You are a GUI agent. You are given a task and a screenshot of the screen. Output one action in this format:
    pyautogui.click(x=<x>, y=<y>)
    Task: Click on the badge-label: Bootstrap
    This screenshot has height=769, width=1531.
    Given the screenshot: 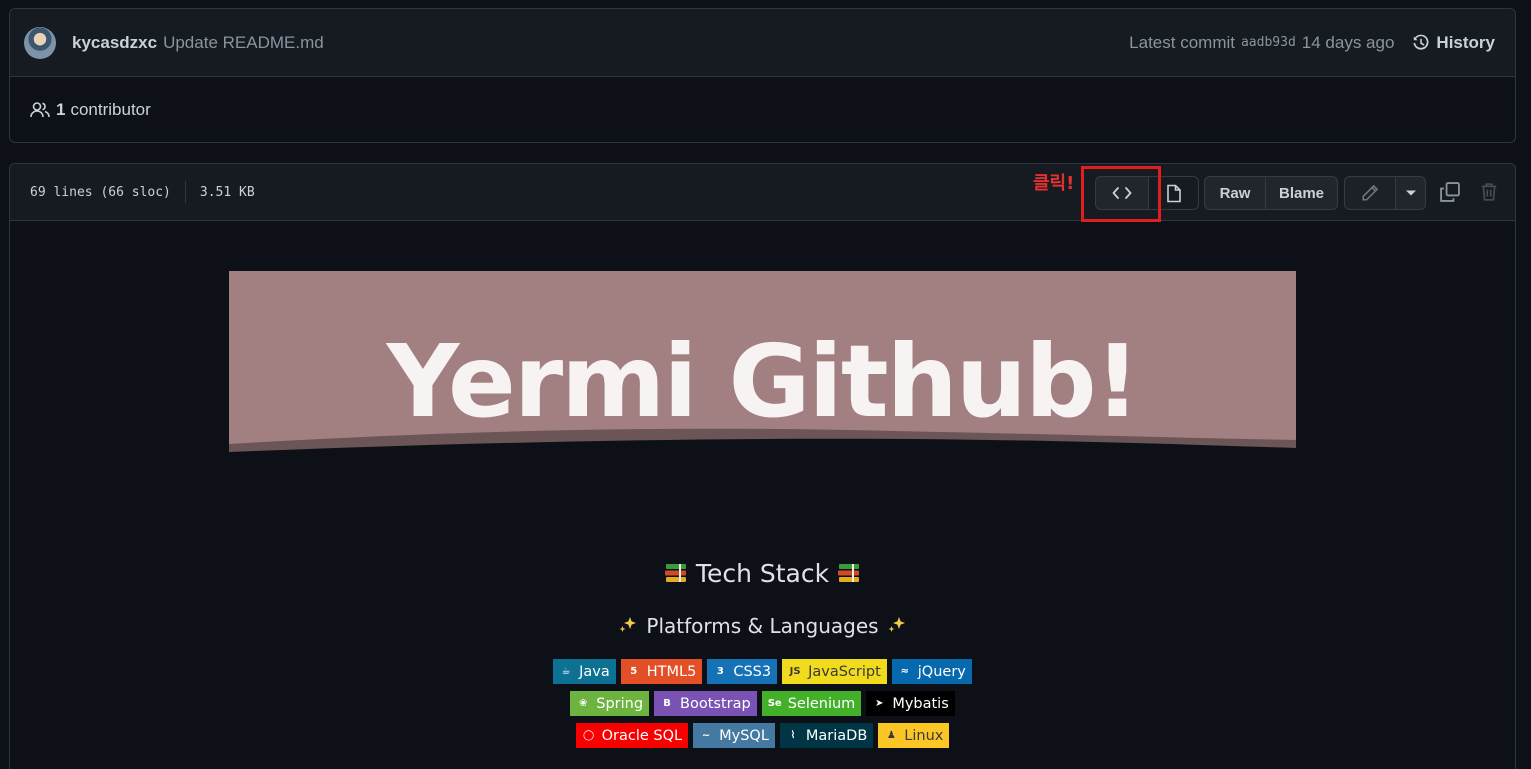 What is the action you would take?
    pyautogui.click(x=715, y=703)
    